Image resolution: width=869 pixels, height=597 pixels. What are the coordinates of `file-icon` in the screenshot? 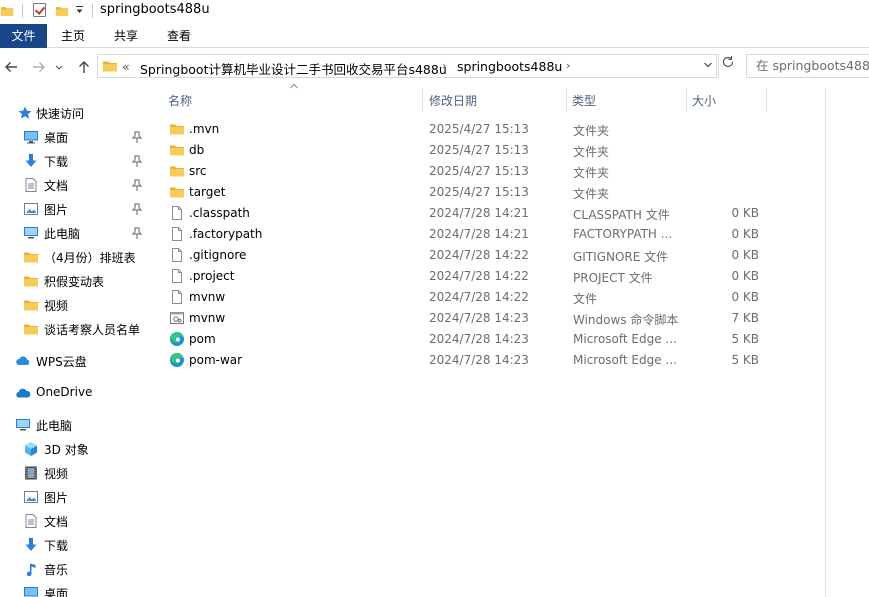 It's located at (177, 234).